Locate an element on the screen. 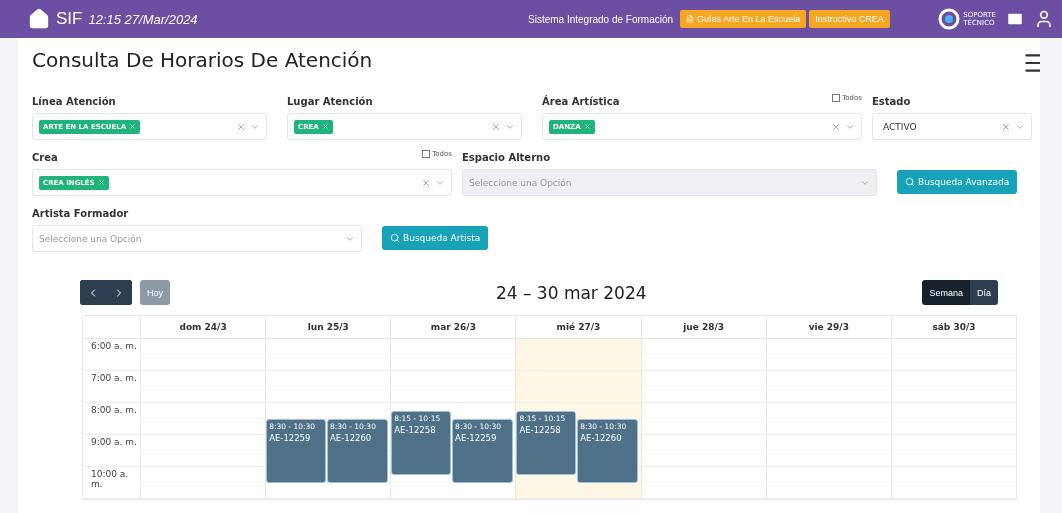 This screenshot has width=1062, height=513. field-label: Artista Formador is located at coordinates (80, 213).